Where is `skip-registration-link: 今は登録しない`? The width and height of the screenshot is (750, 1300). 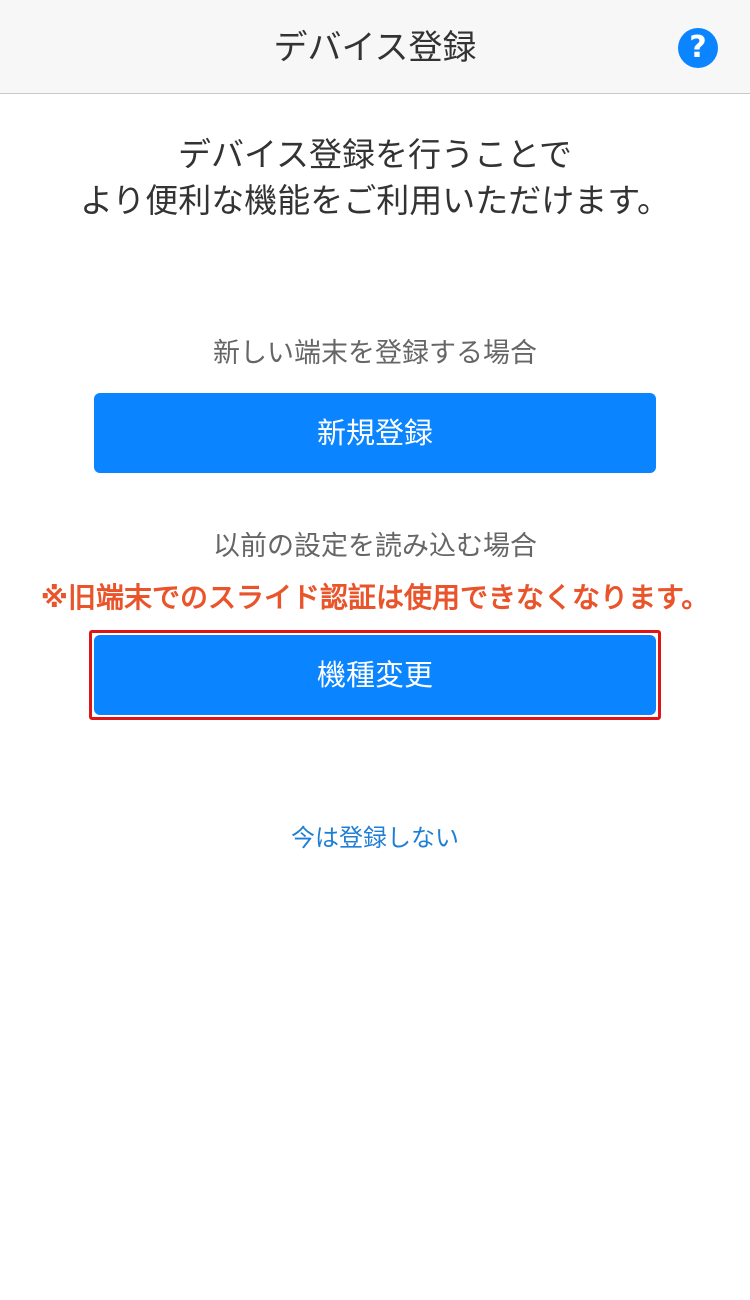 skip-registration-link: 今は登録しない is located at coordinates (375, 838).